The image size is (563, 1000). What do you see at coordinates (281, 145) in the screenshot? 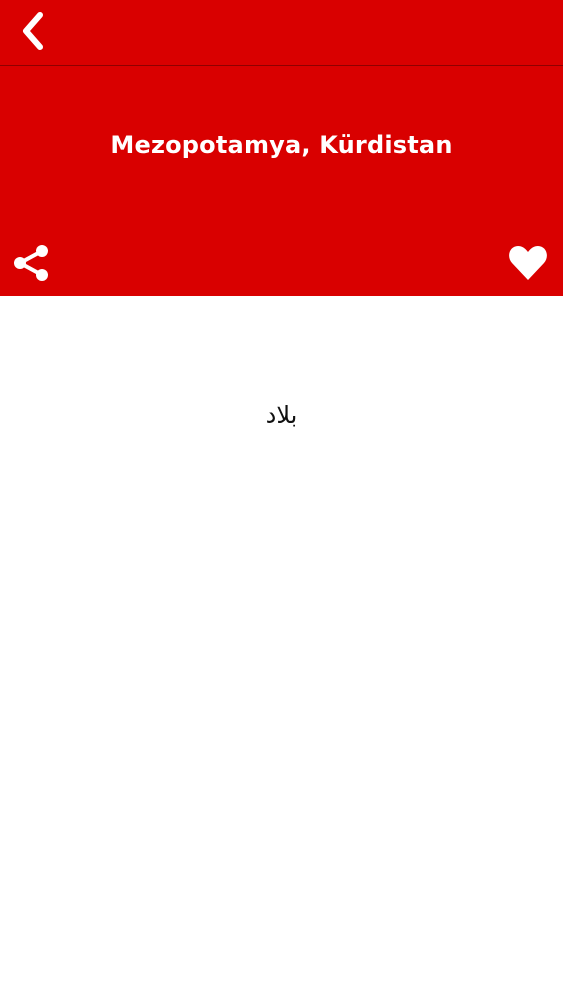
I see `page-title: Mezopotamya, Kürdistan` at bounding box center [281, 145].